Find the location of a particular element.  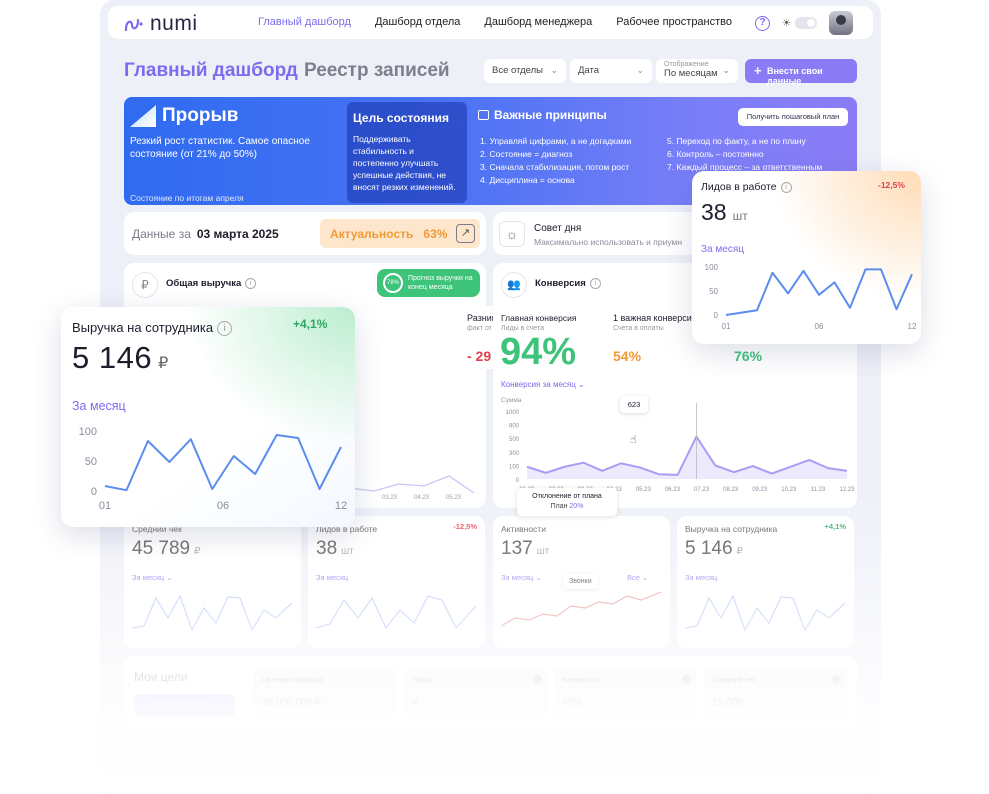

y-tick-label: 50 is located at coordinates (91, 462).